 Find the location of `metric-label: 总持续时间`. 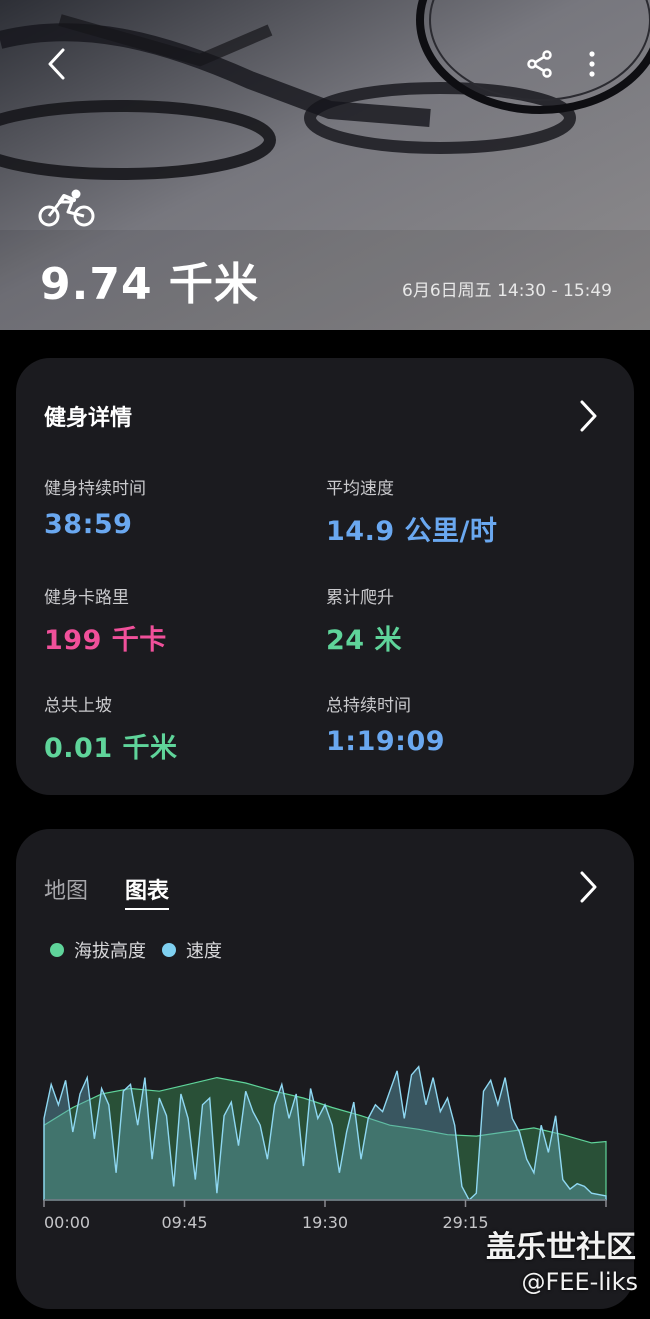

metric-label: 总持续时间 is located at coordinates (368, 706).